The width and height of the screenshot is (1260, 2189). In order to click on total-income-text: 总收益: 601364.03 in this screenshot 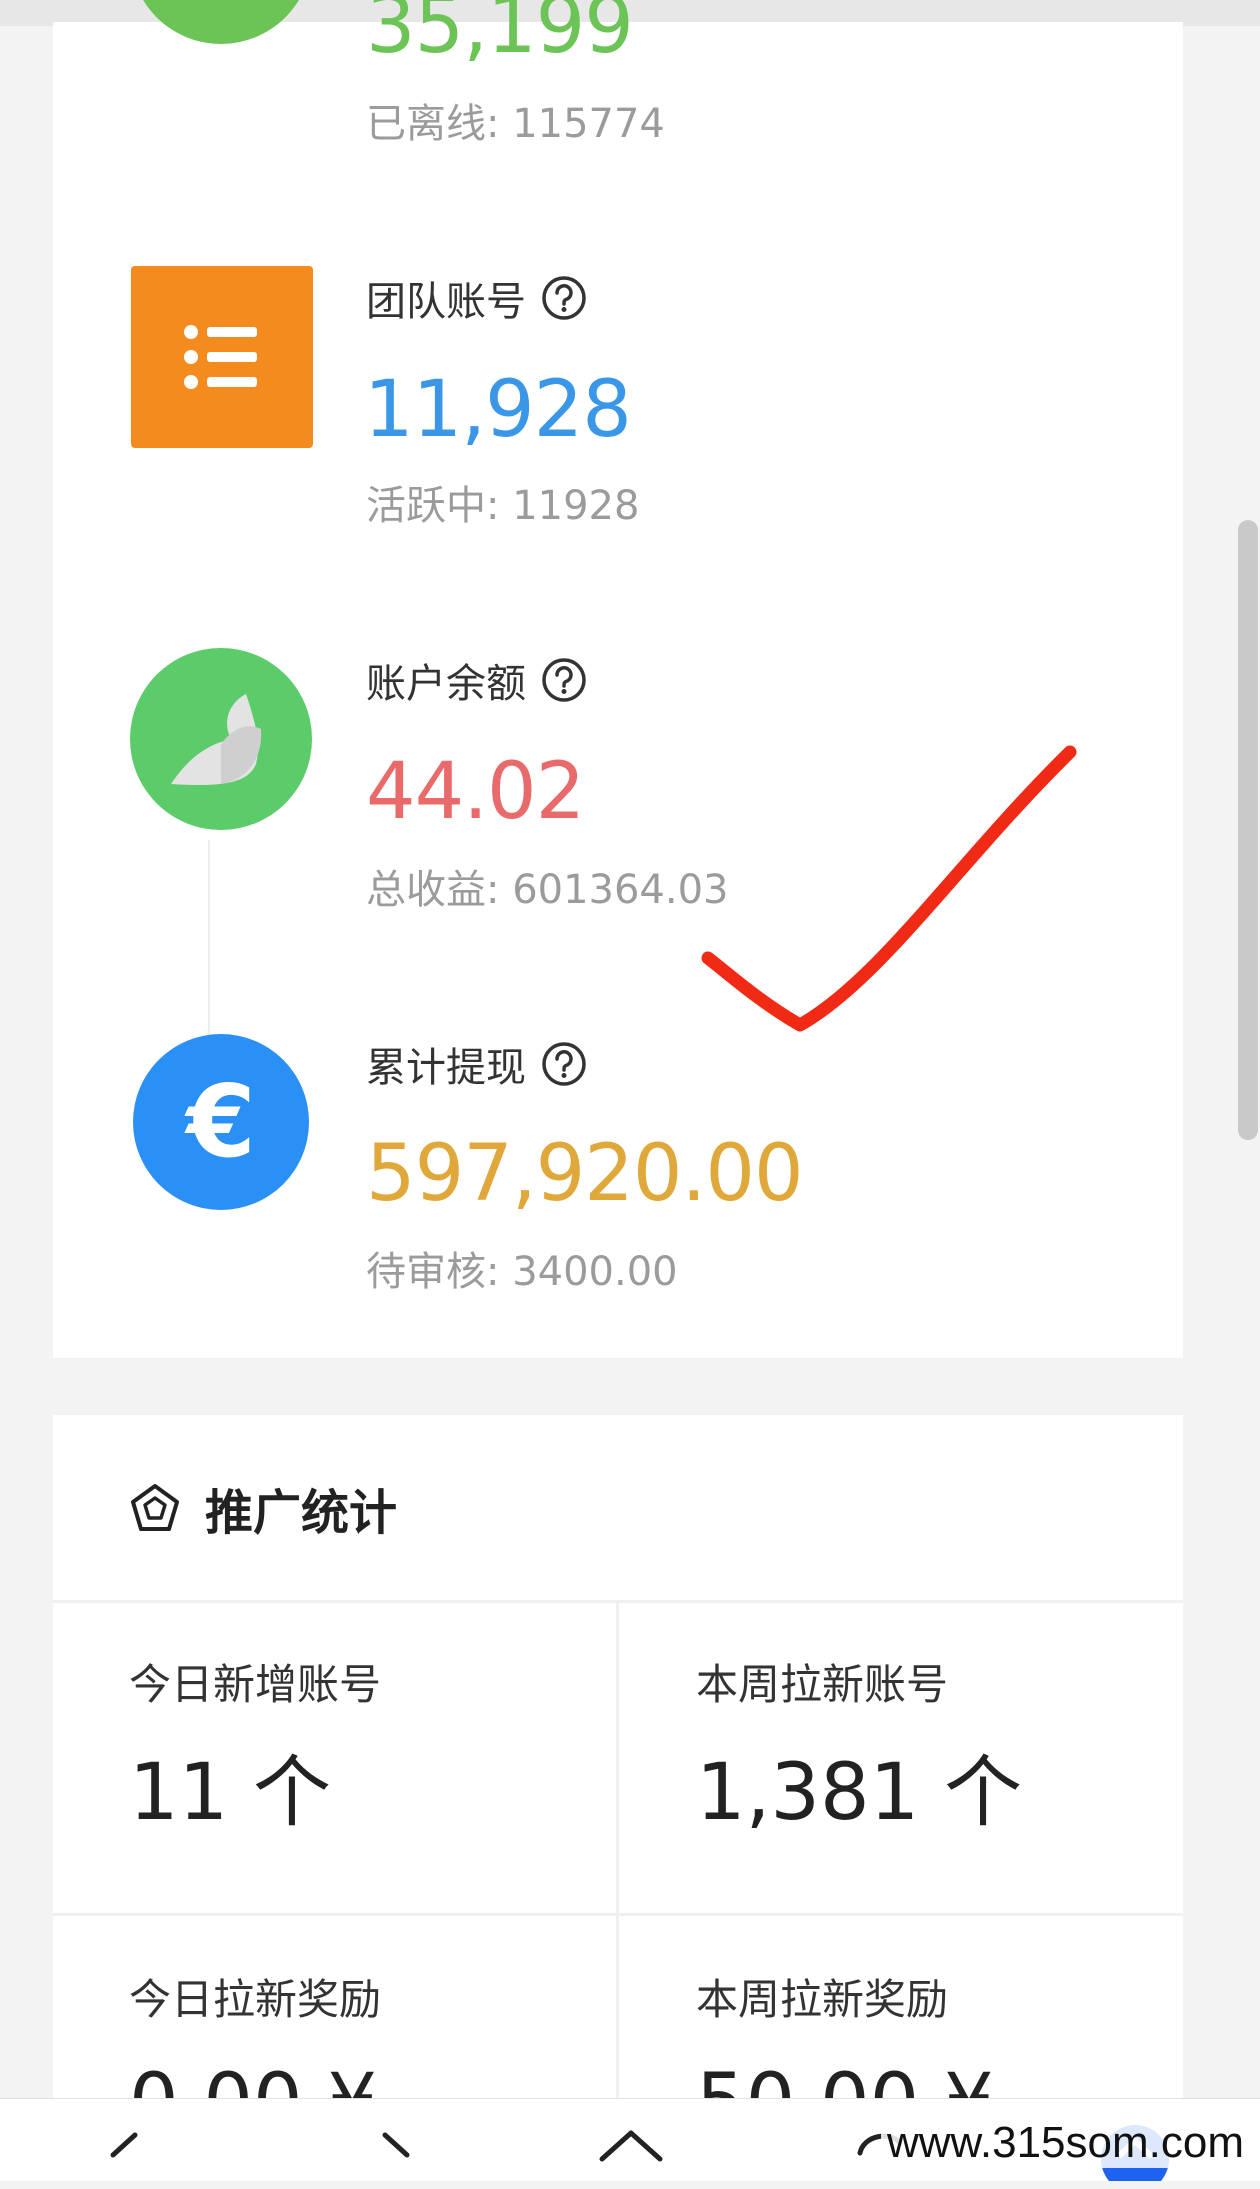, I will do `click(547, 890)`.